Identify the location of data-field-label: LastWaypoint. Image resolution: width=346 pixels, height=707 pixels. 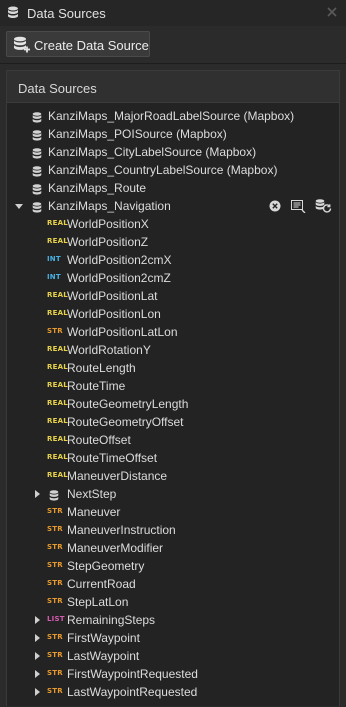
(103, 656).